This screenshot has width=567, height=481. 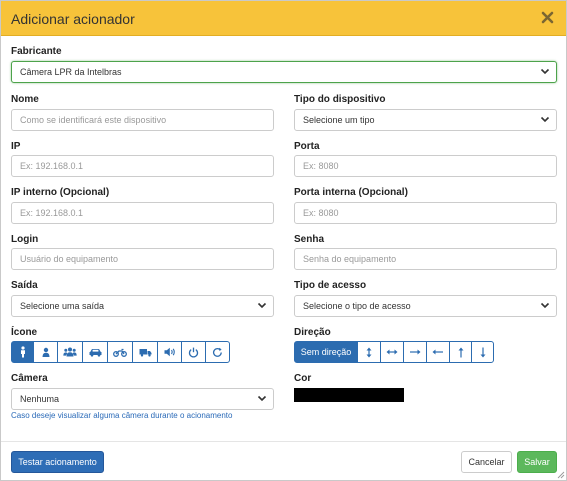 What do you see at coordinates (25, 239) in the screenshot?
I see `login-label: Login` at bounding box center [25, 239].